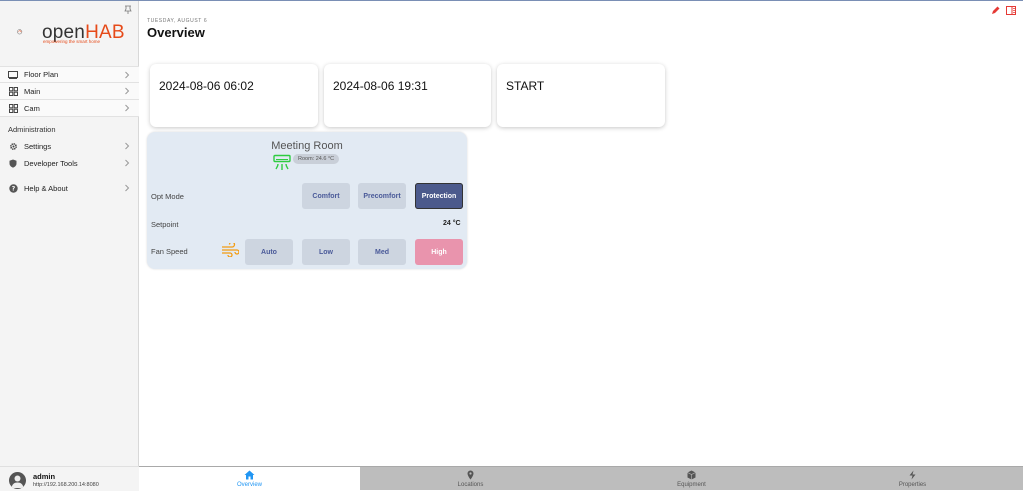 The height and width of the screenshot is (491, 1023). I want to click on floorplan-icon, so click(13, 74).